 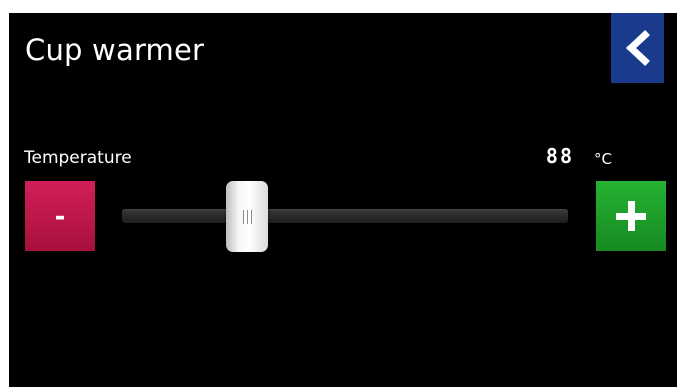 I want to click on increase-button, so click(x=631, y=216).